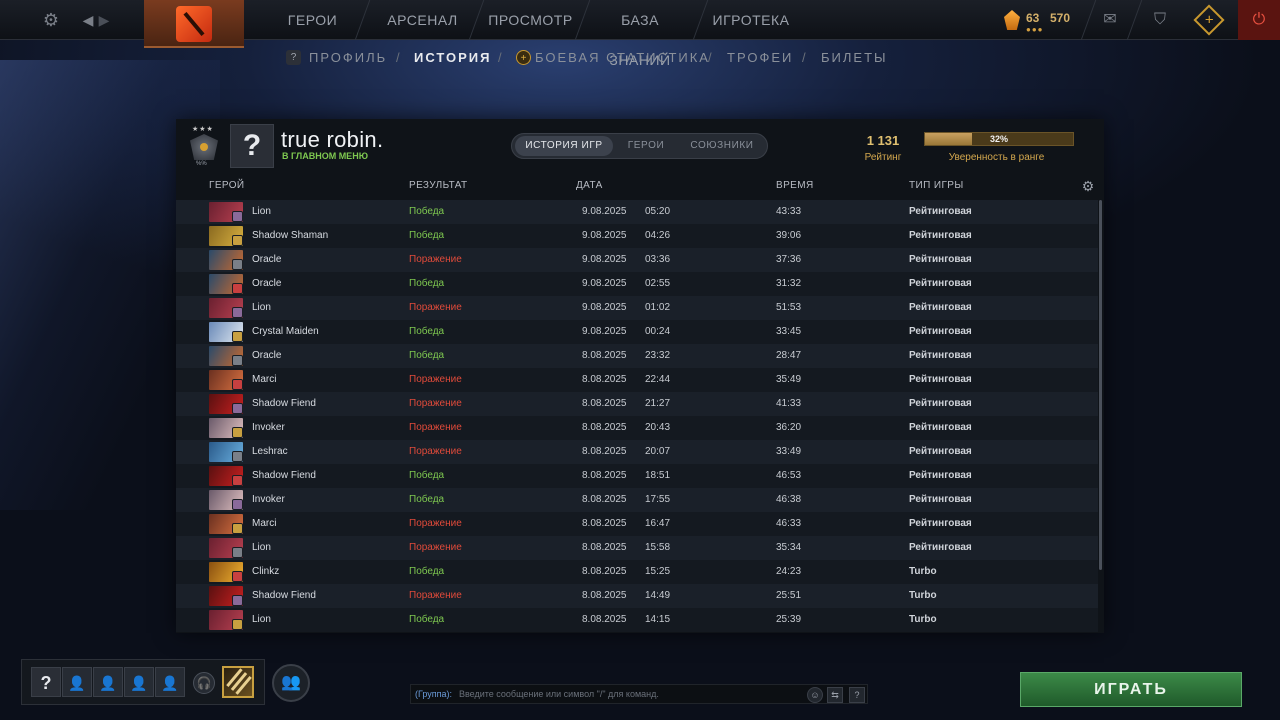 The image size is (1280, 720). Describe the element at coordinates (435, 427) in the screenshot. I see `match-result: Поражение` at that location.